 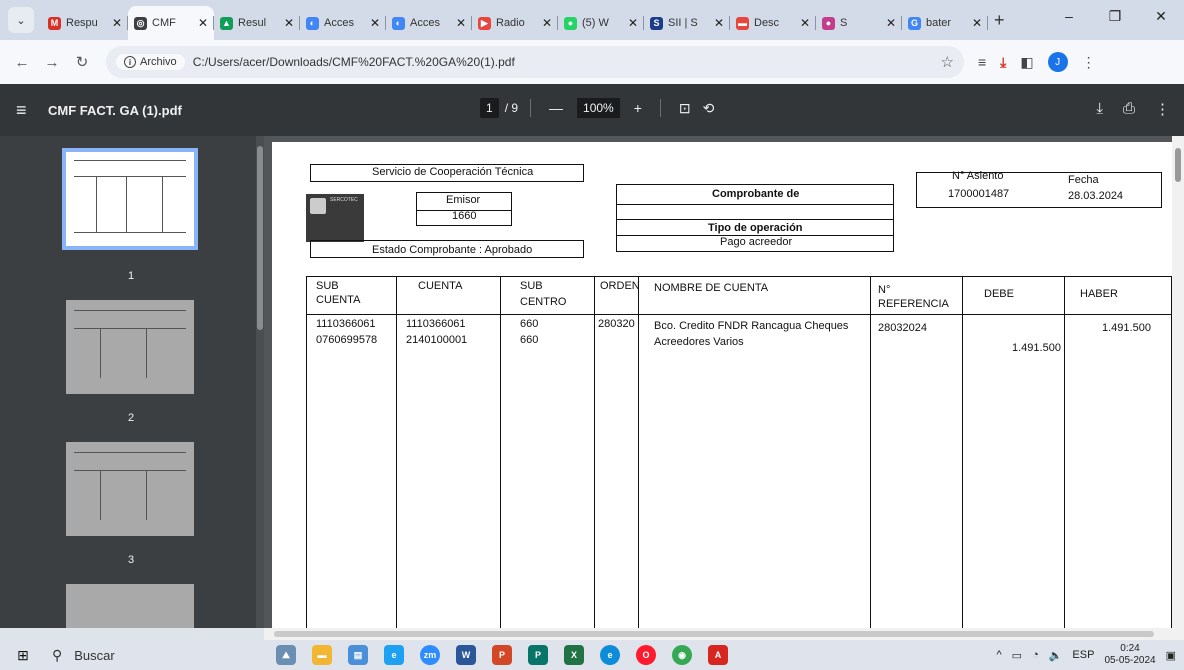 I want to click on download-pdf-icon: ⤓, so click(x=1099, y=109).